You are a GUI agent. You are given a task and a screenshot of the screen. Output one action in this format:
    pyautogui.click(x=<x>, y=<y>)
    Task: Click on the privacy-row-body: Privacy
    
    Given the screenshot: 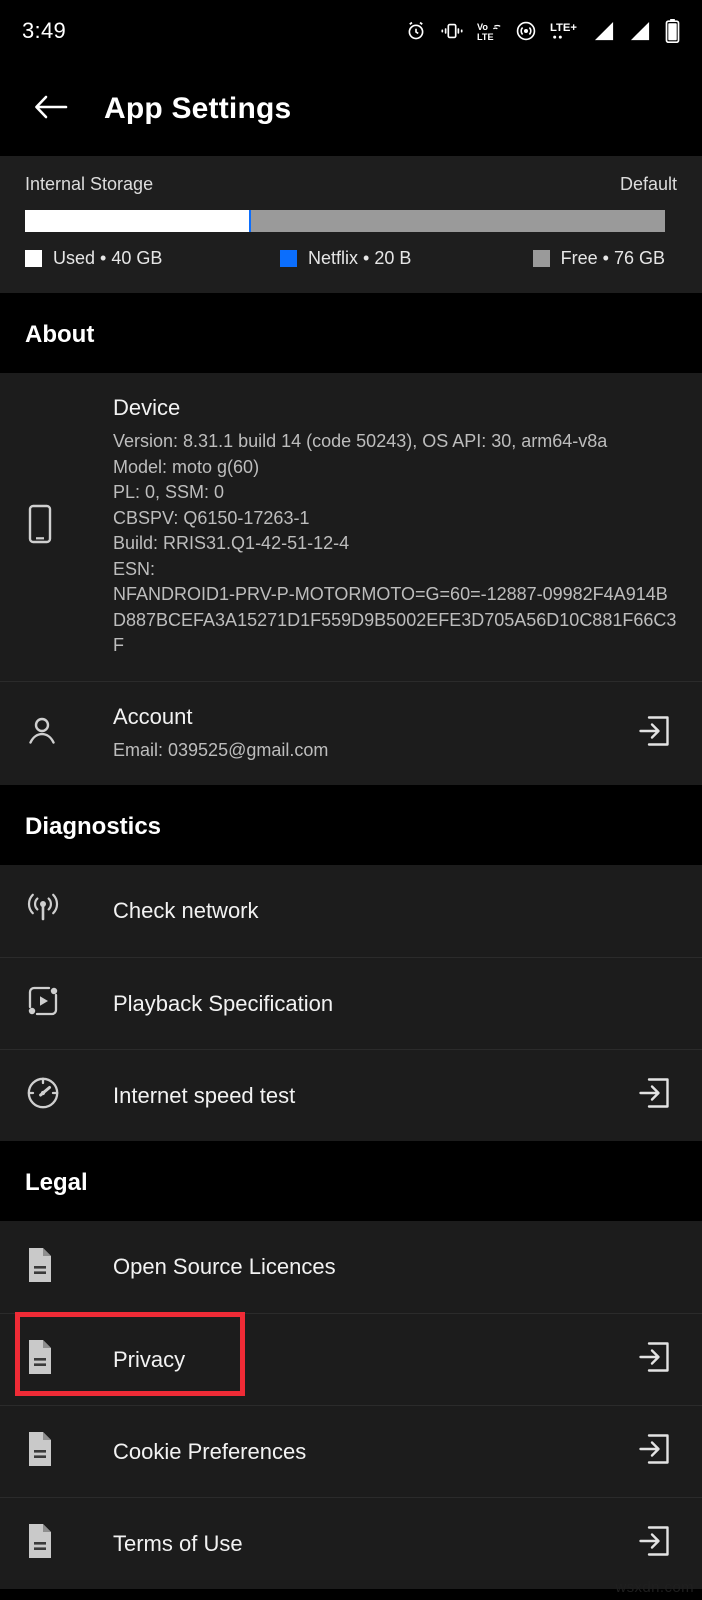 What is the action you would take?
    pyautogui.click(x=356, y=1360)
    